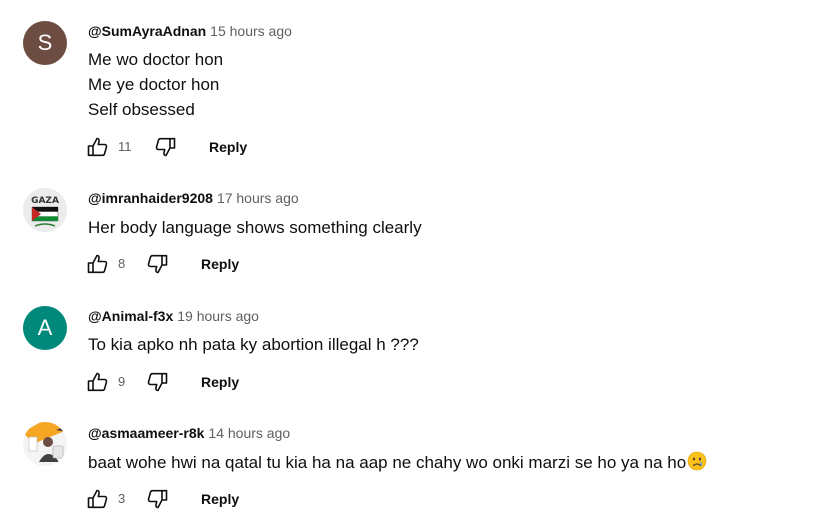 The image size is (815, 519). Describe the element at coordinates (45, 201) in the screenshot. I see `avatar-image-text: GAZA` at that location.